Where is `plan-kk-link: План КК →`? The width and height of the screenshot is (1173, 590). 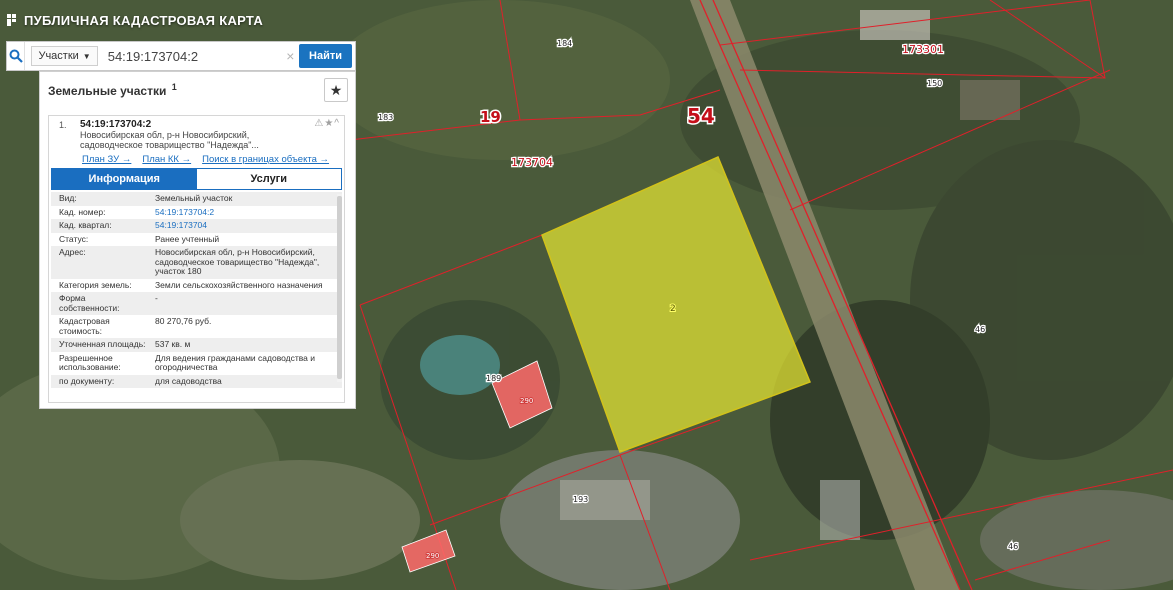 plan-kk-link: План КК → is located at coordinates (166, 159).